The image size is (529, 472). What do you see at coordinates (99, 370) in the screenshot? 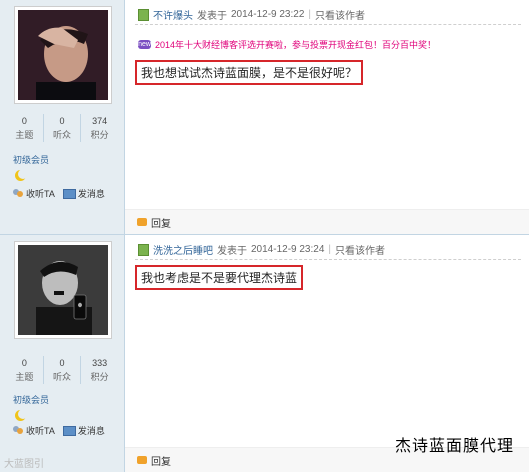
I see `stat-points: 333 积分` at bounding box center [99, 370].